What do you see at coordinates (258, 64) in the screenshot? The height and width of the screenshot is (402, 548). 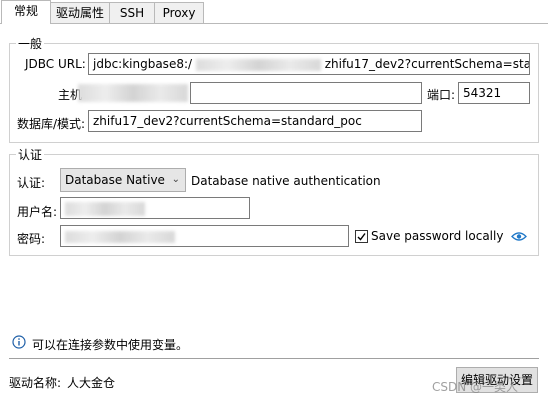 I see `jdbc-url-redacted` at bounding box center [258, 64].